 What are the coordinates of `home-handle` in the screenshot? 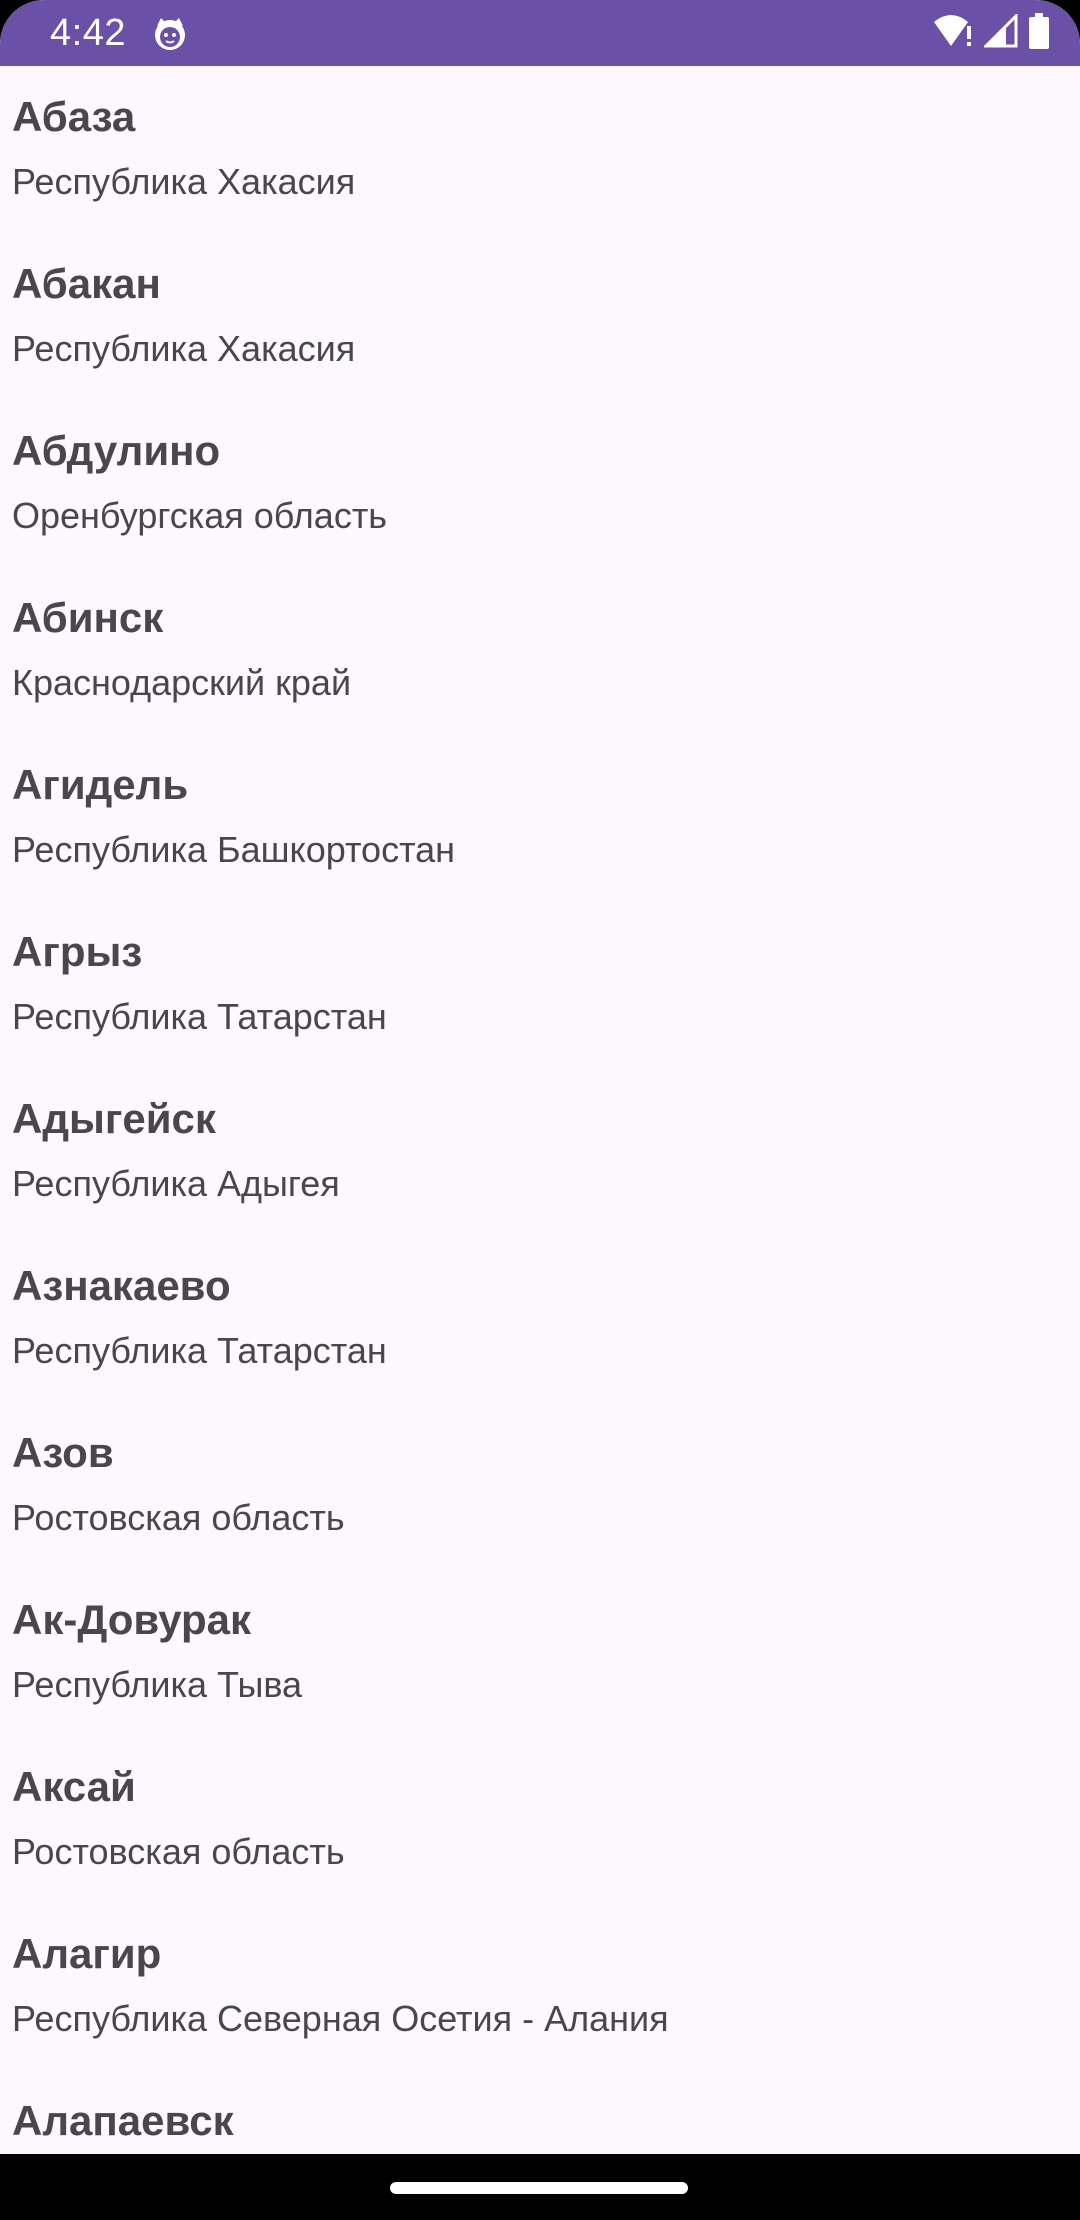 It's located at (539, 2188).